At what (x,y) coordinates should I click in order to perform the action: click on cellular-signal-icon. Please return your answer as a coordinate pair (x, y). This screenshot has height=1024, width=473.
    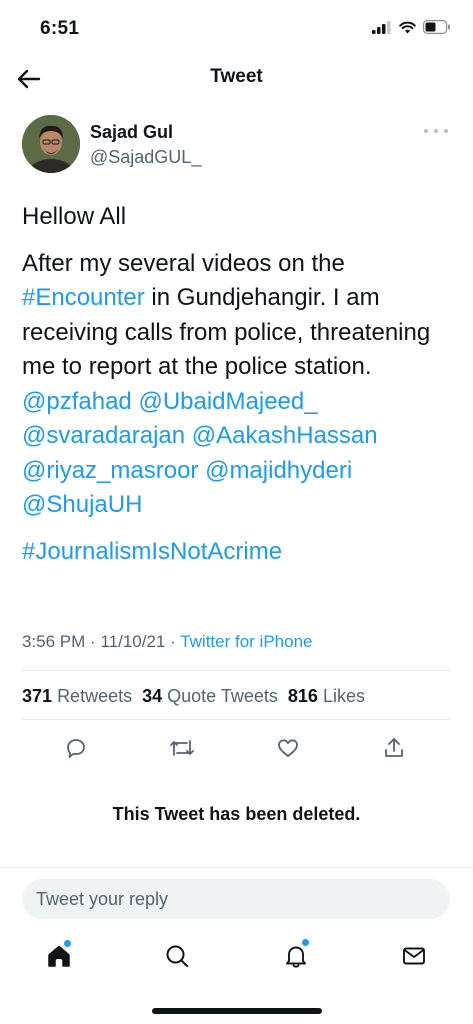
    Looking at the image, I should click on (381, 27).